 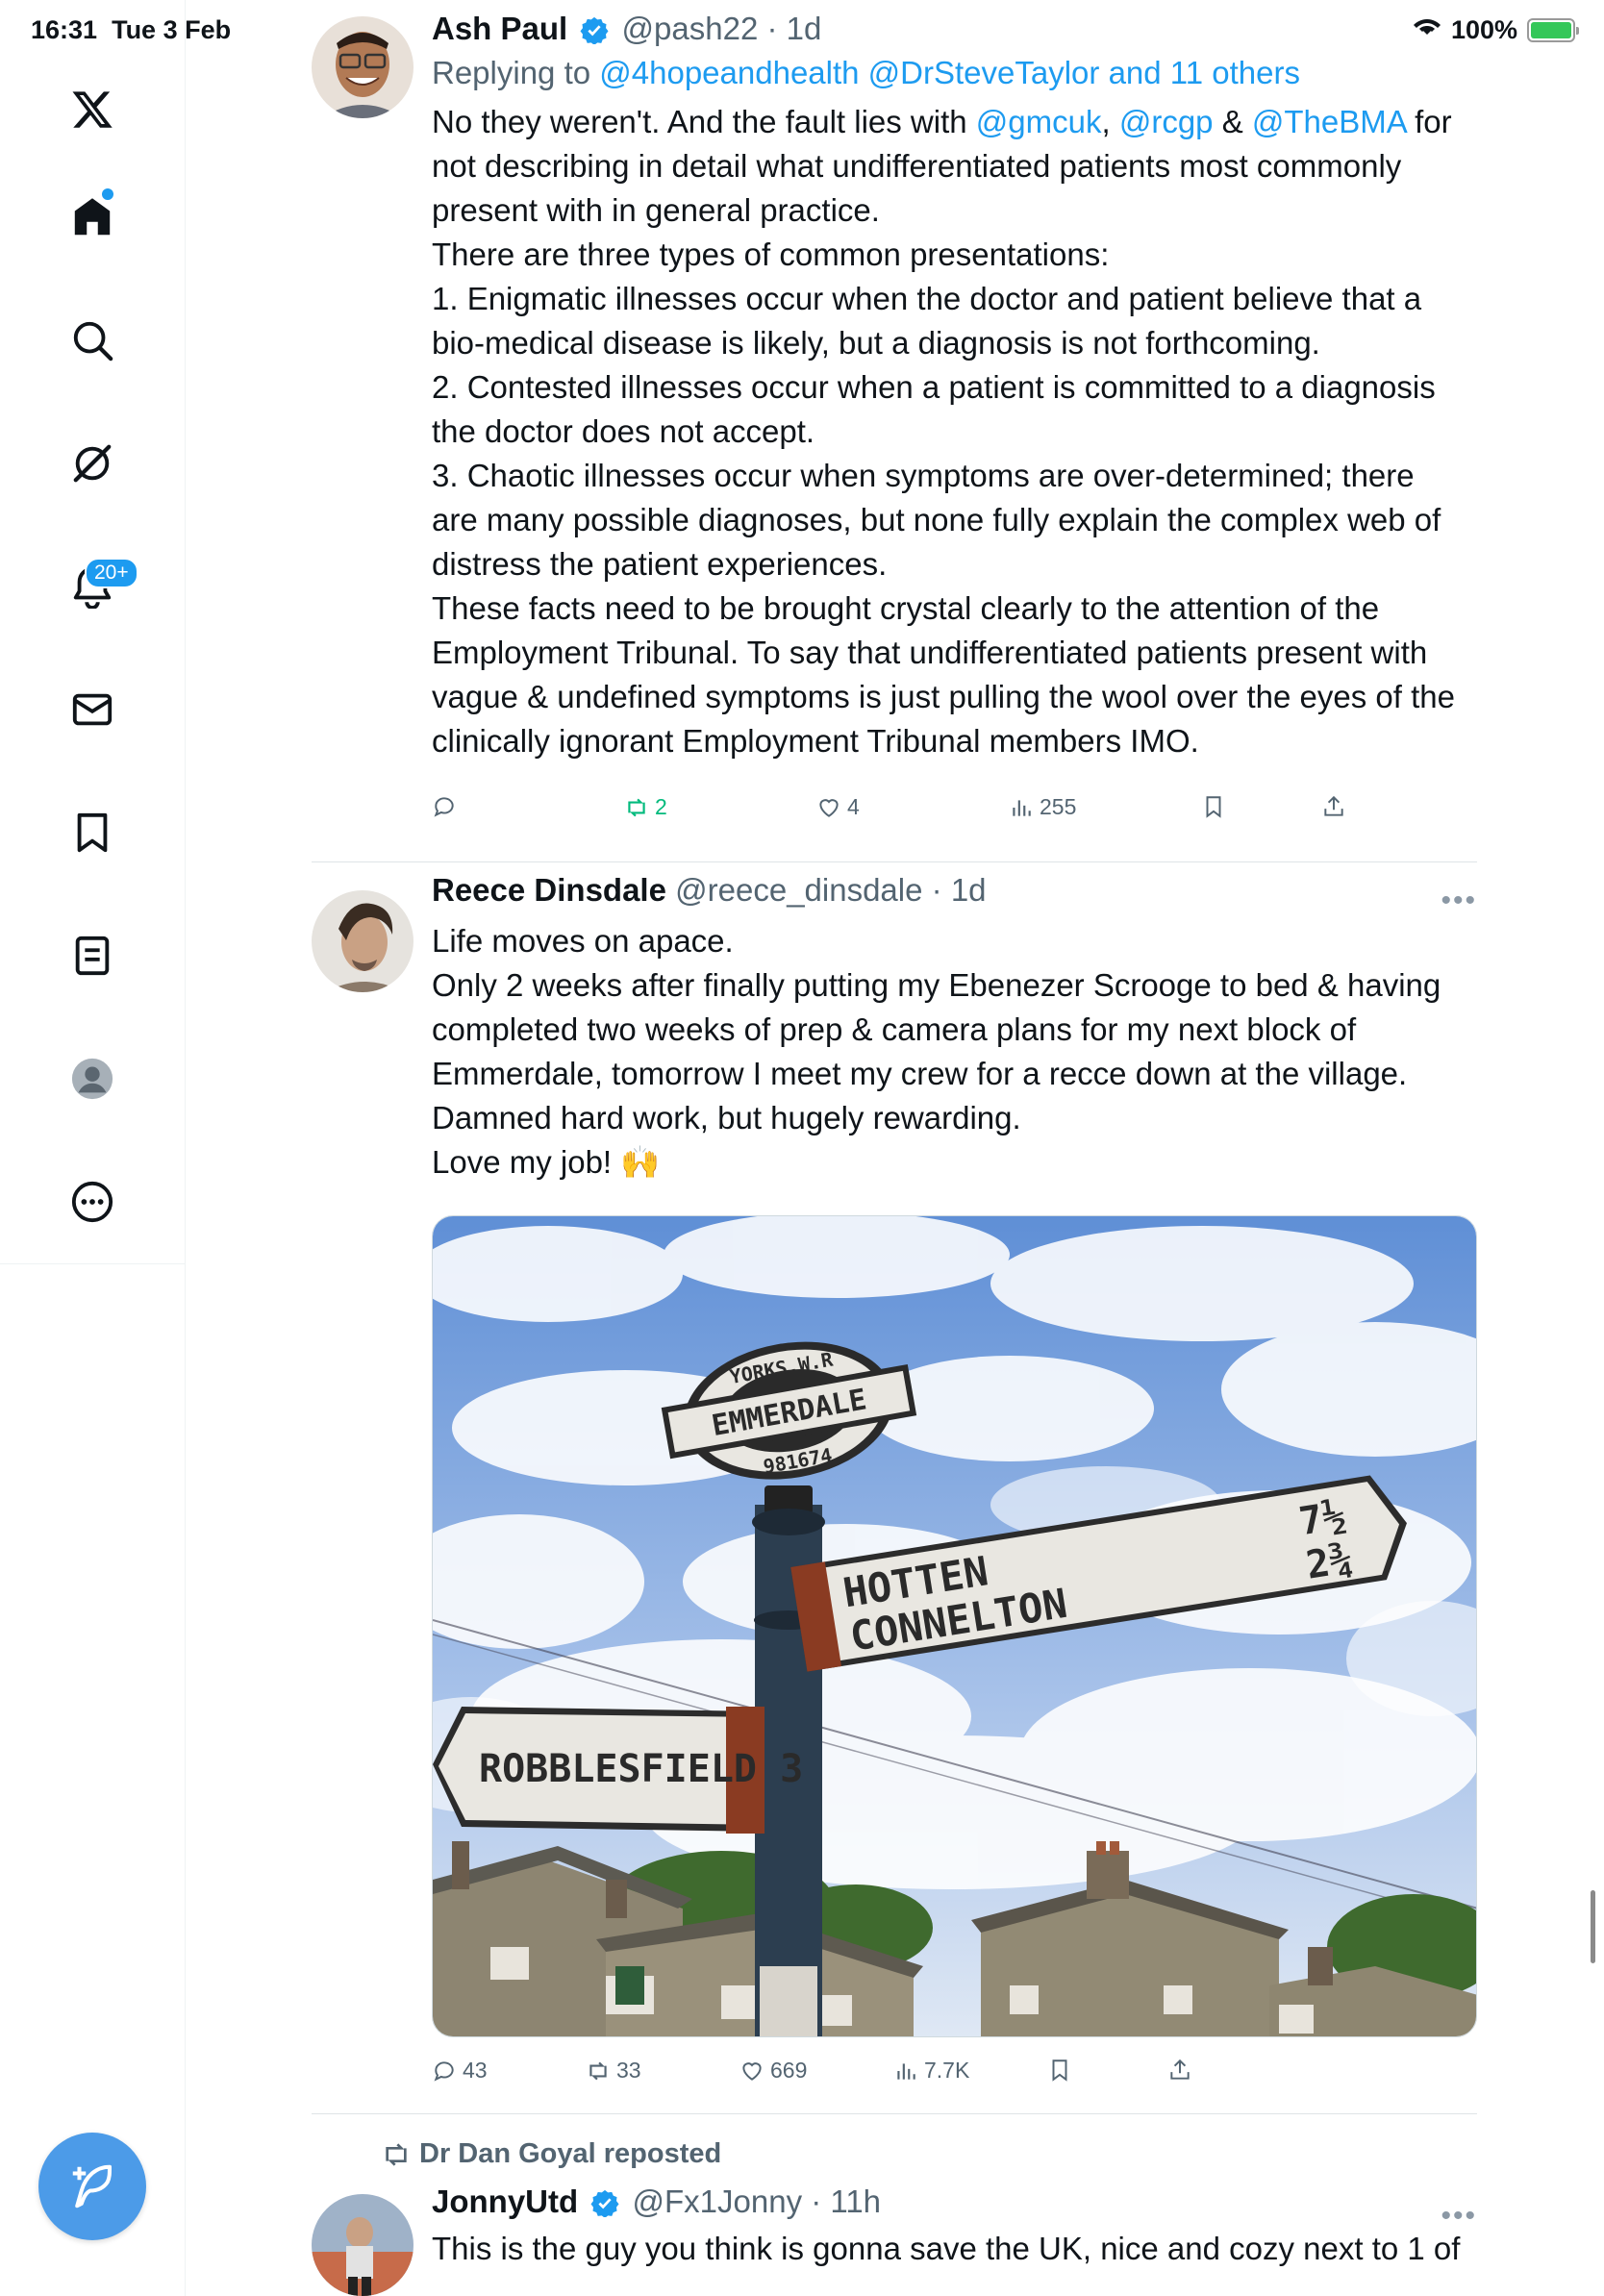 I want to click on tweet-header: Reece Dinsdale @reece_dinsdale · 1d, so click(x=954, y=890).